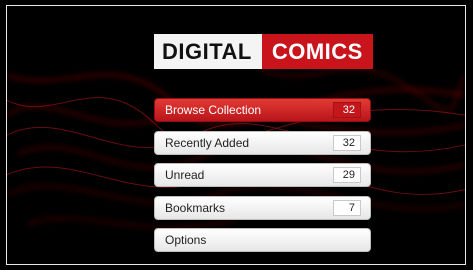  I want to click on count-badge: 29, so click(347, 175).